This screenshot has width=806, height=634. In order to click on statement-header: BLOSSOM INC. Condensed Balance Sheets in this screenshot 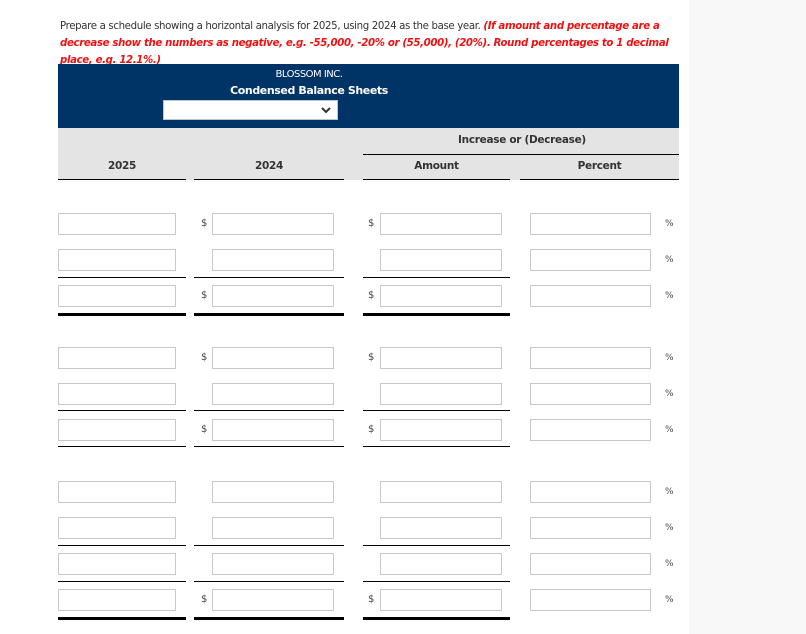, I will do `click(368, 96)`.